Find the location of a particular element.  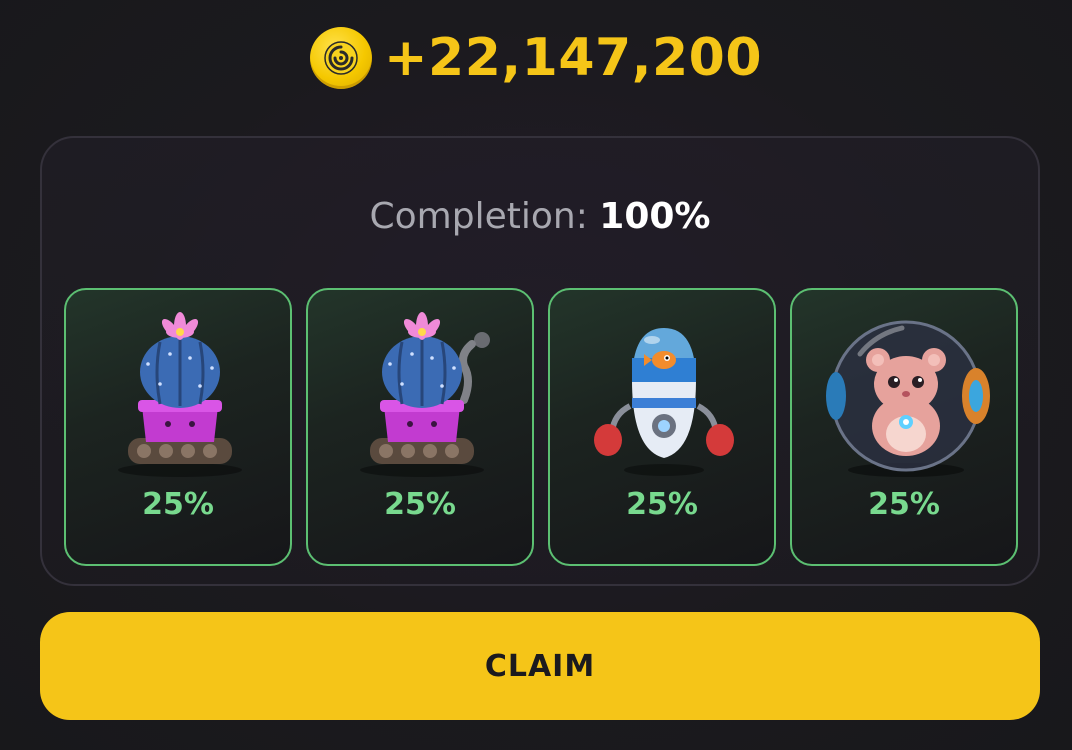

reward-amount: +22,147,200 is located at coordinates (573, 58).